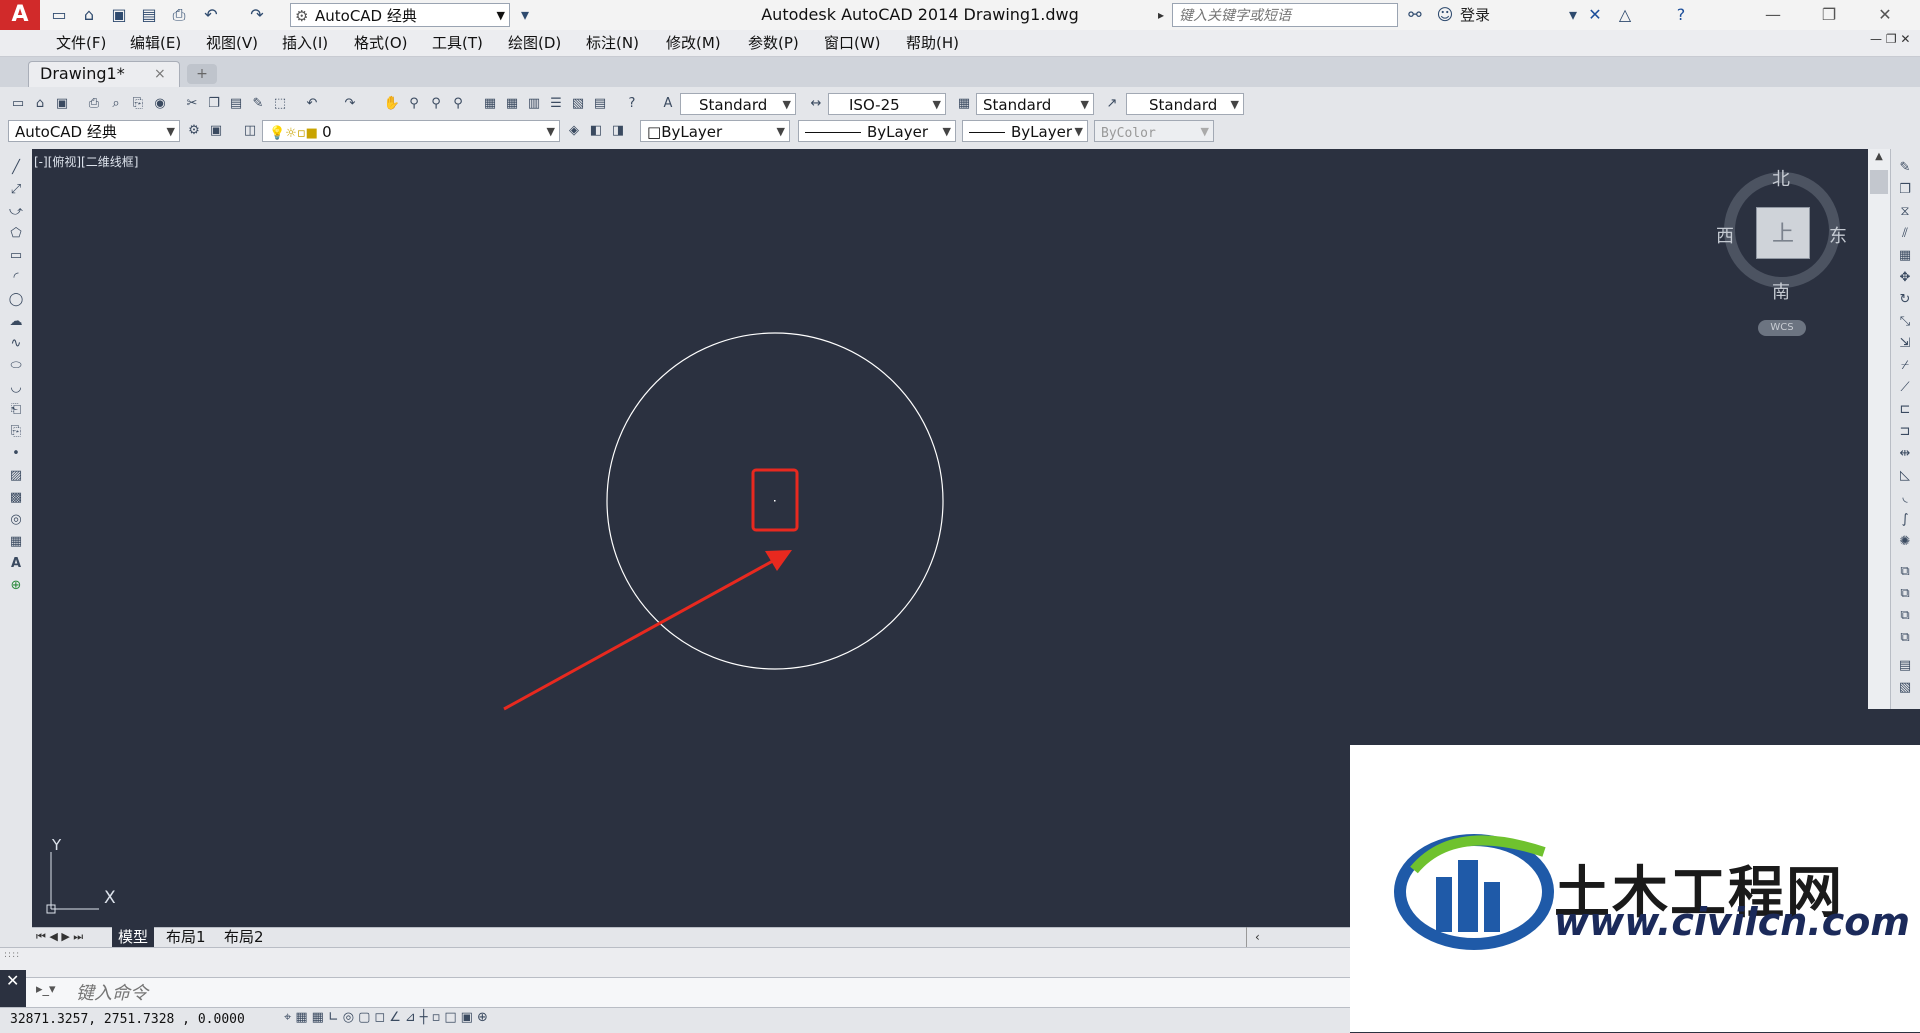 Image resolution: width=1920 pixels, height=1033 pixels. I want to click on search-input, so click(1285, 15).